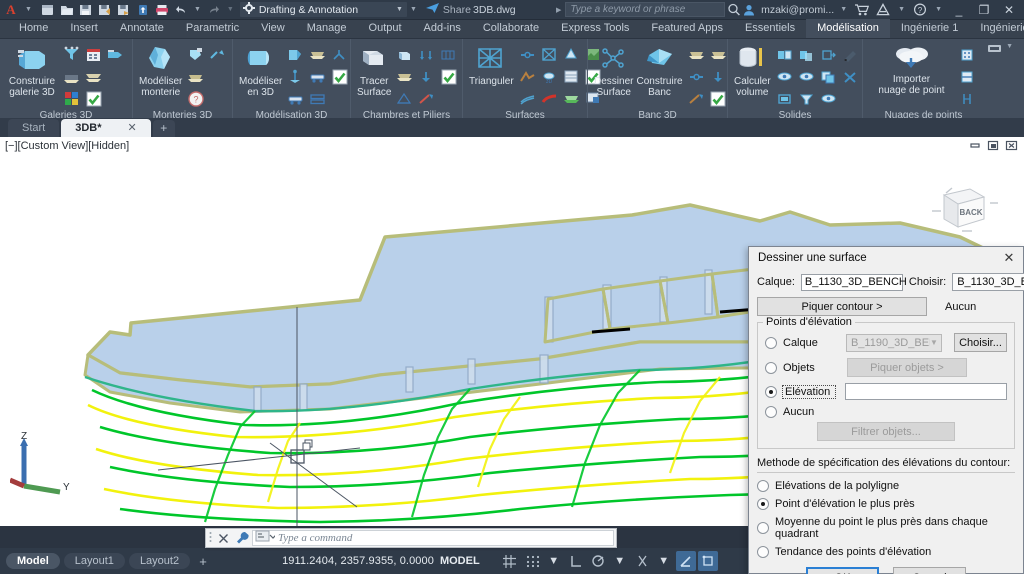 The height and width of the screenshot is (574, 1024). I want to click on banc-arrow-icon, so click(718, 76).